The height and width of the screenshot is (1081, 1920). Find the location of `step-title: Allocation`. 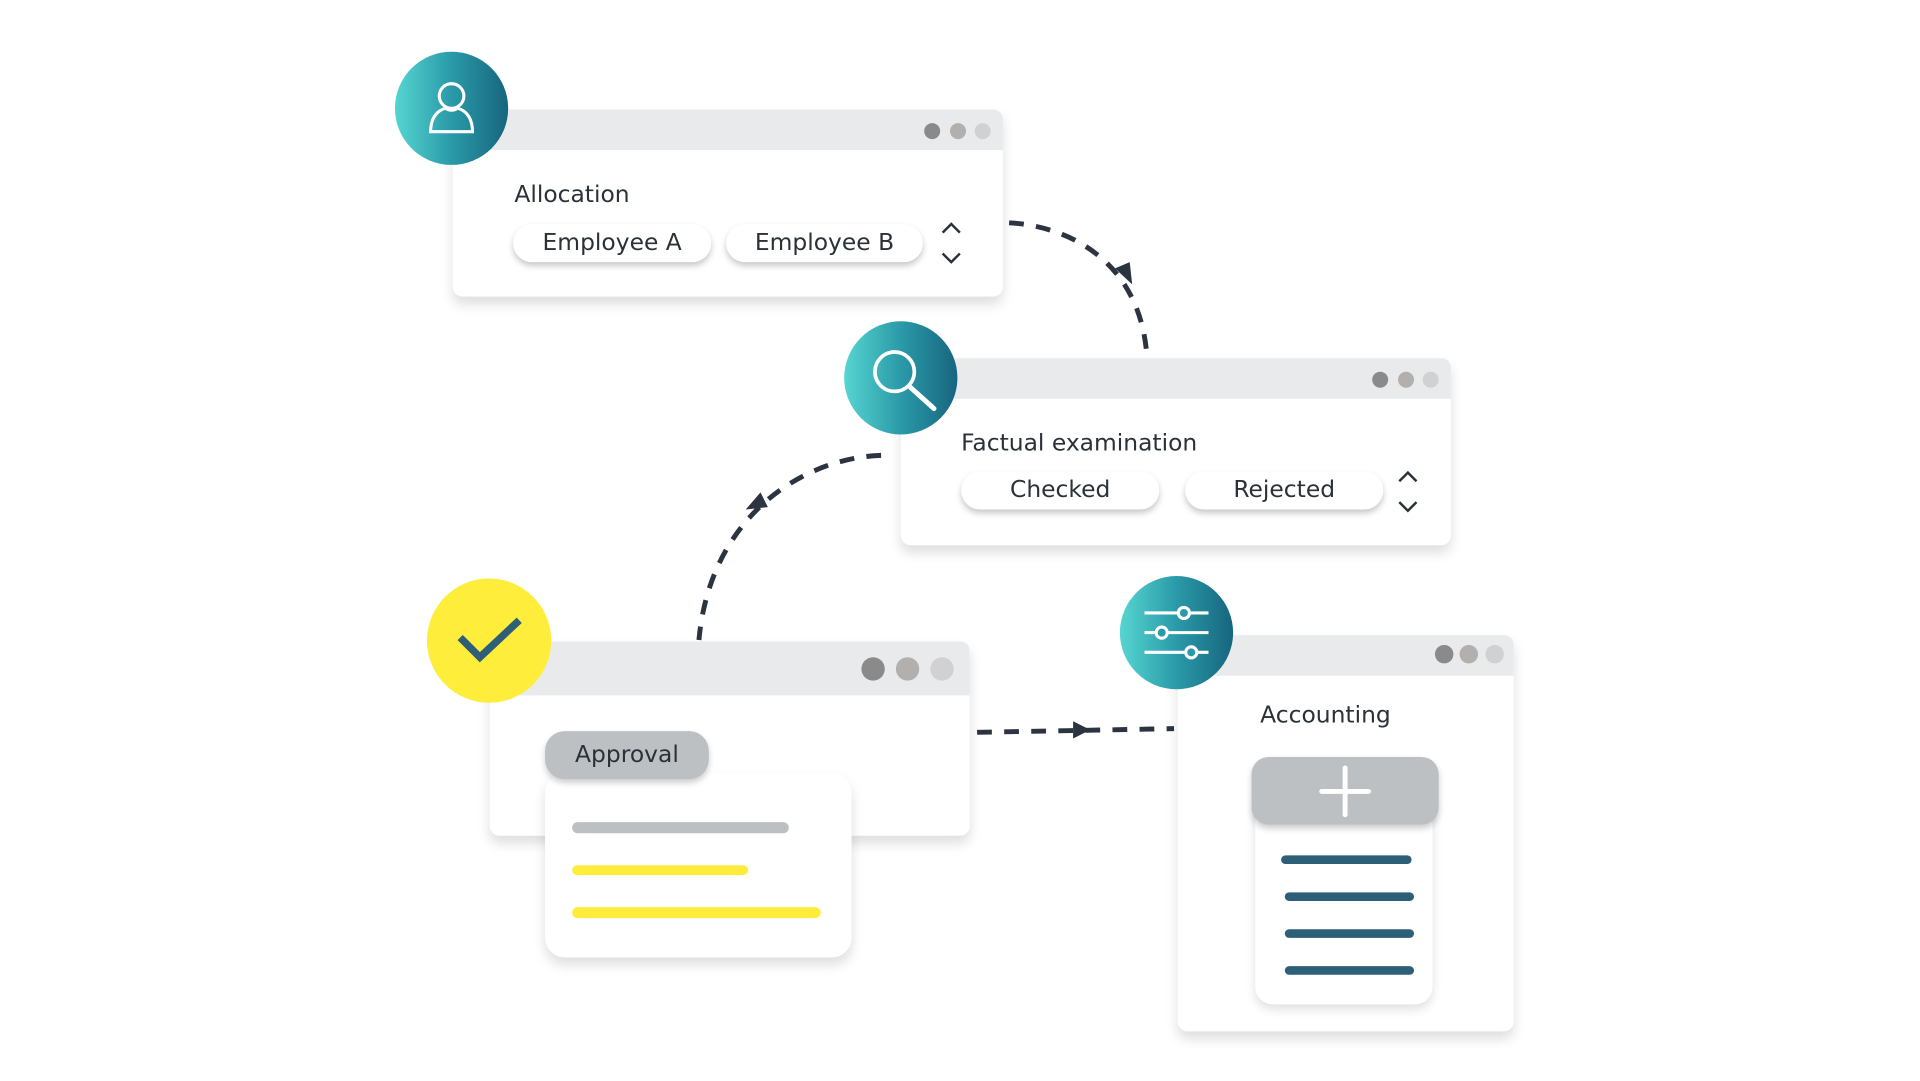

step-title: Allocation is located at coordinates (572, 194).